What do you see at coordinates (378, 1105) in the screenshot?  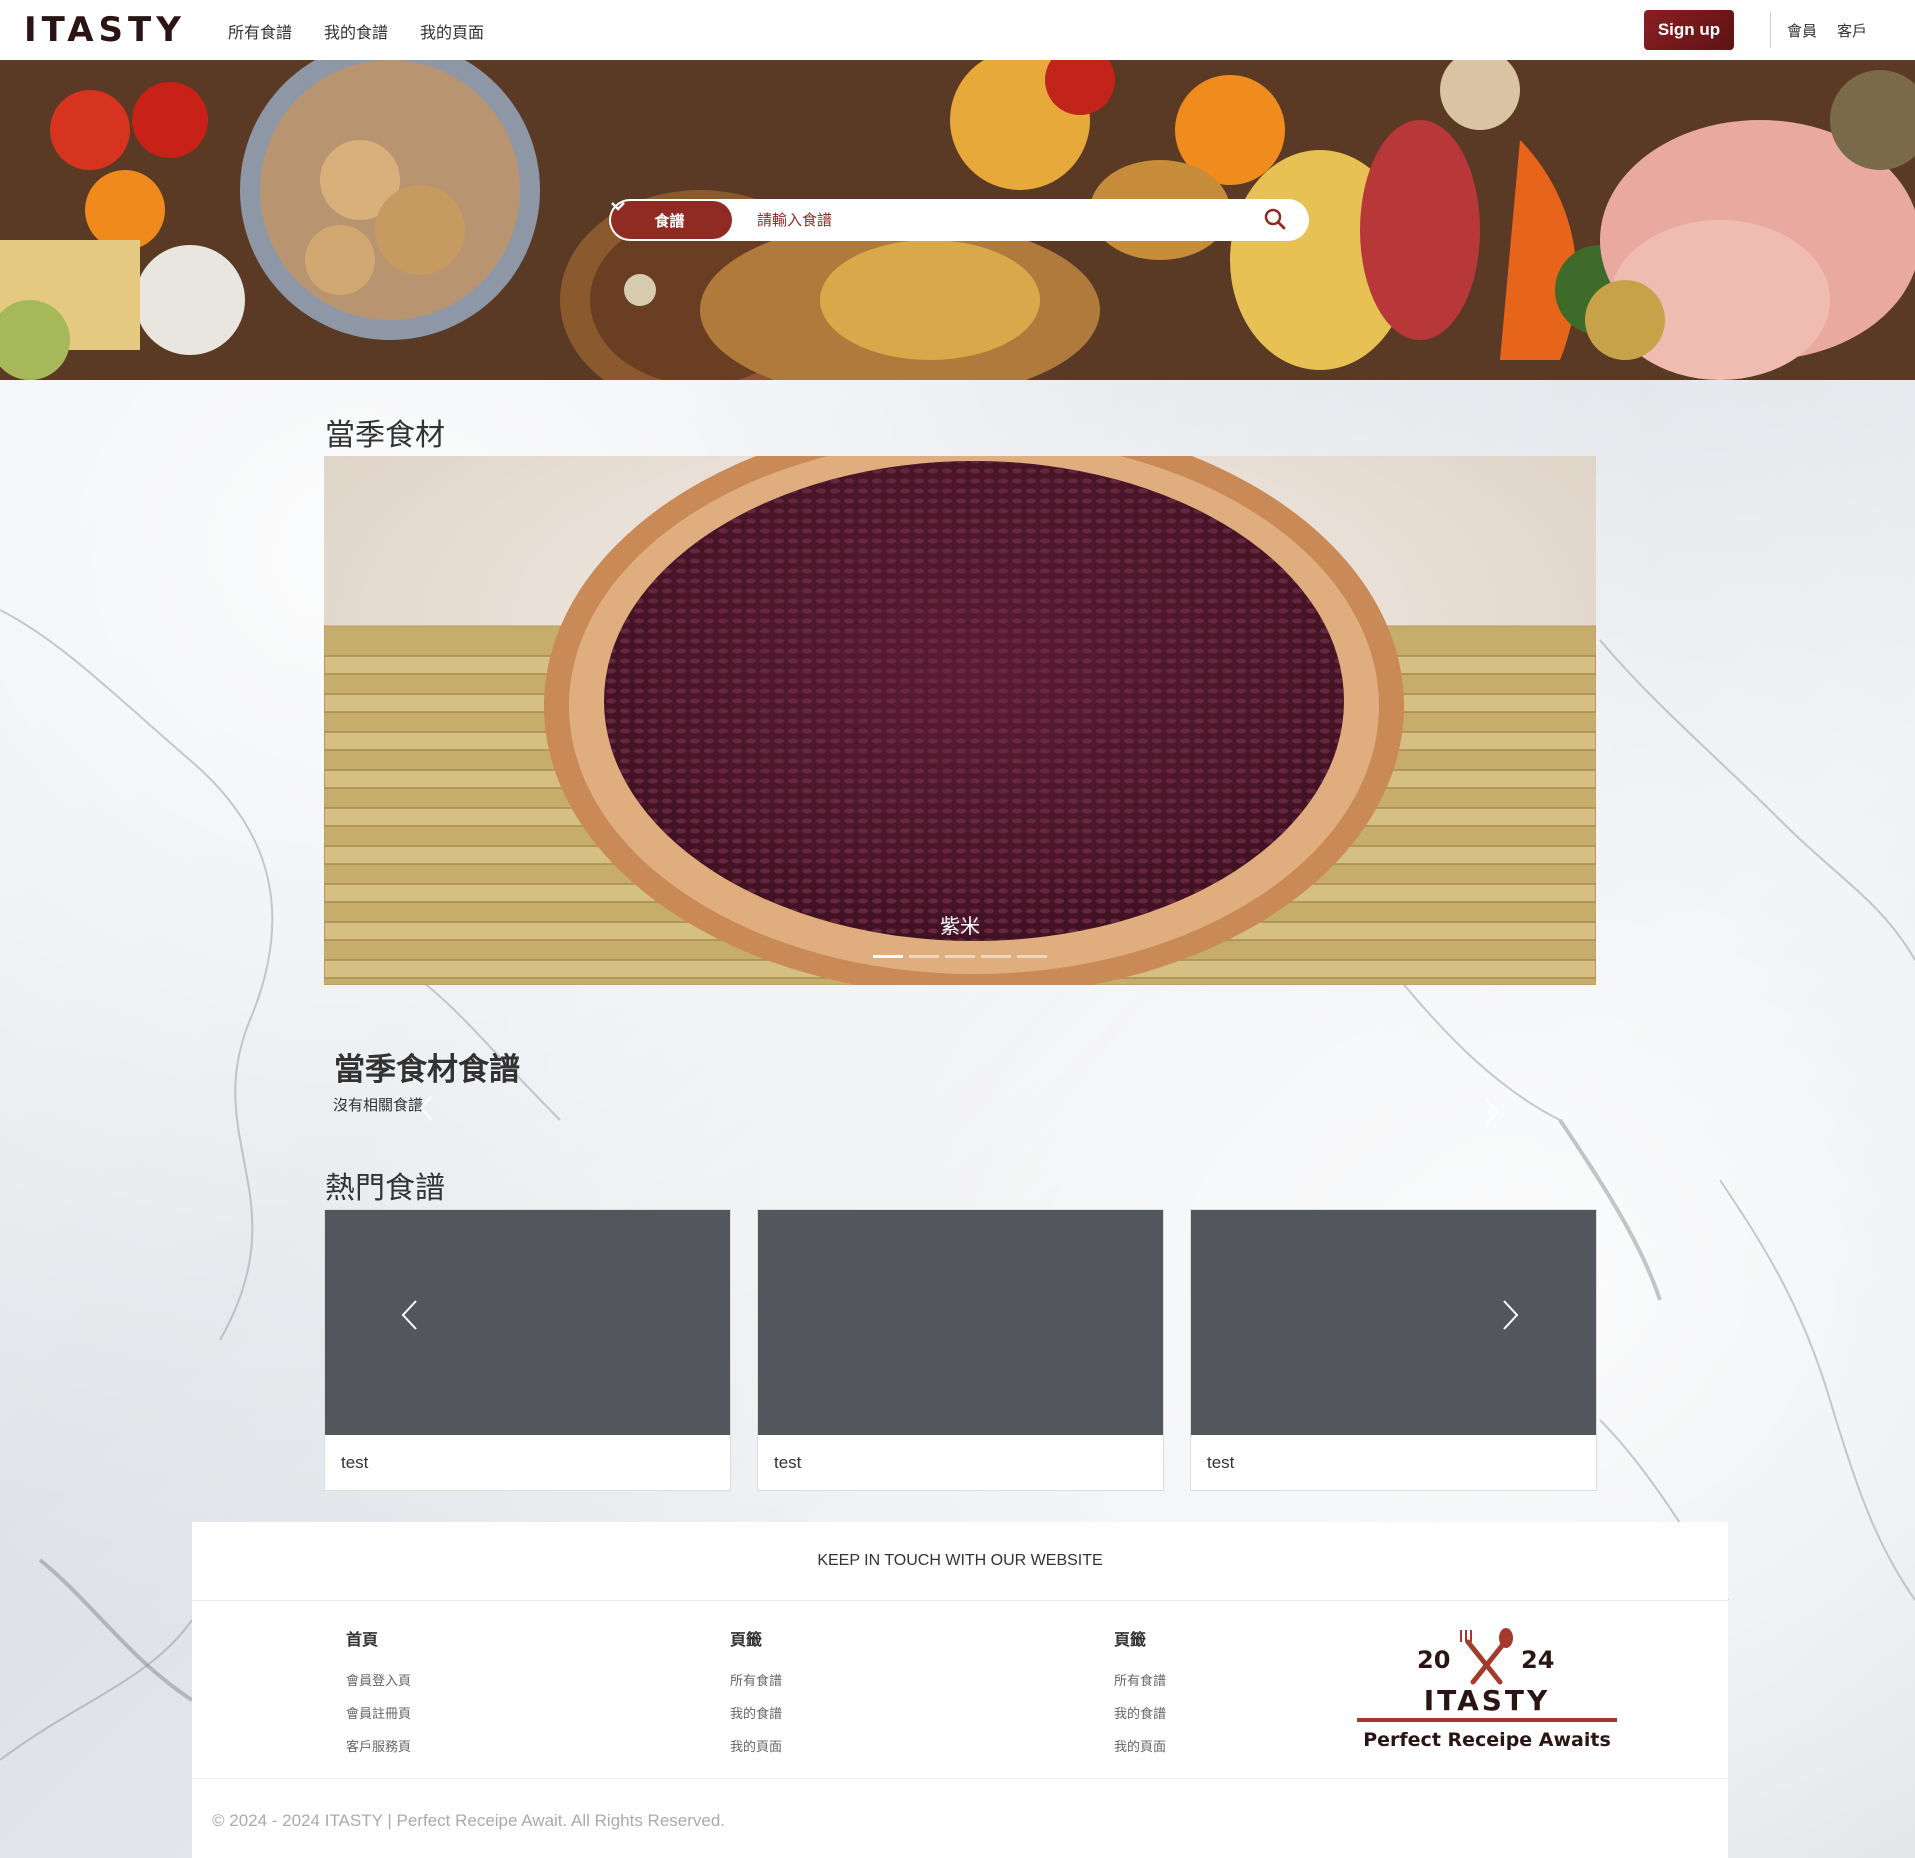 I see `empty-recipes-text: 沒有相關食譜` at bounding box center [378, 1105].